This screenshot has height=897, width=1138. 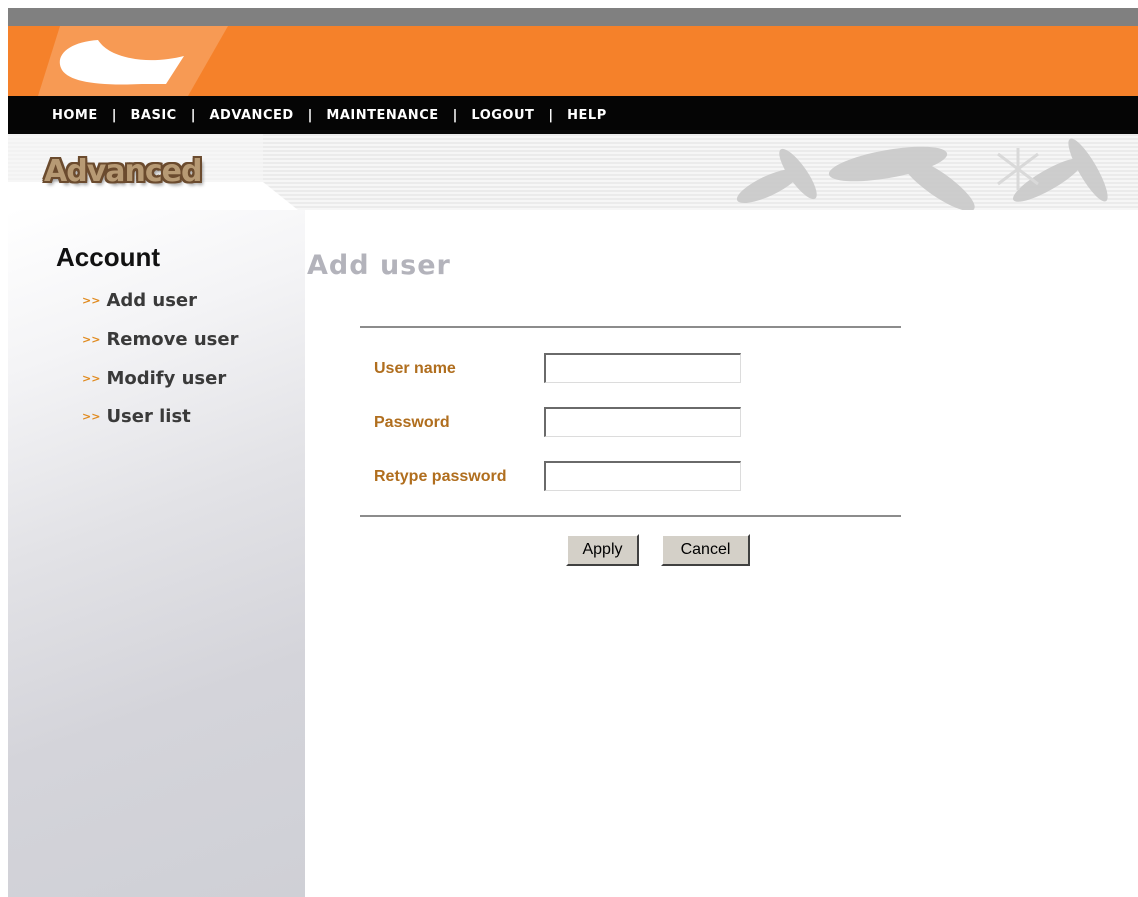 What do you see at coordinates (573, 17) in the screenshot?
I see `top-gray-strip` at bounding box center [573, 17].